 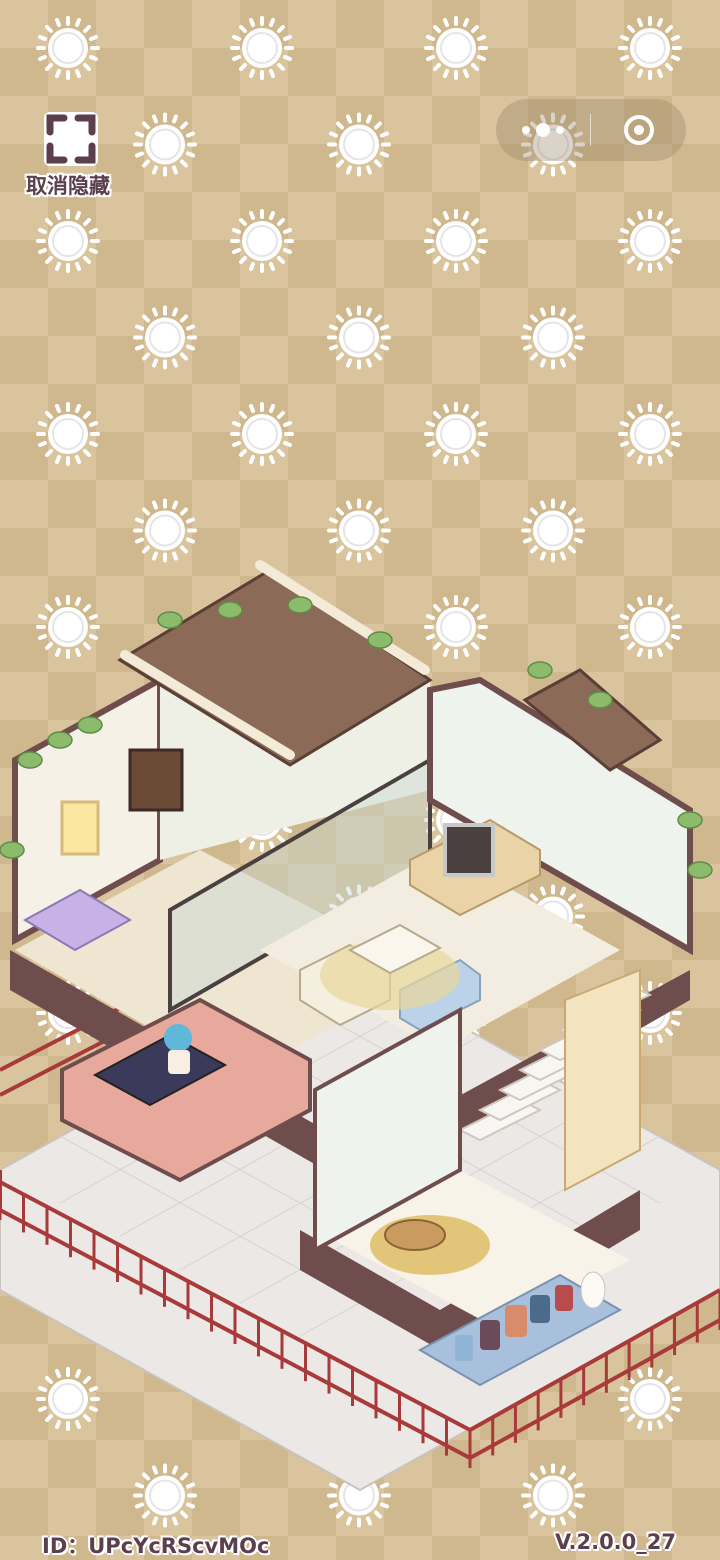 What do you see at coordinates (80, 828) in the screenshot?
I see `window-lit` at bounding box center [80, 828].